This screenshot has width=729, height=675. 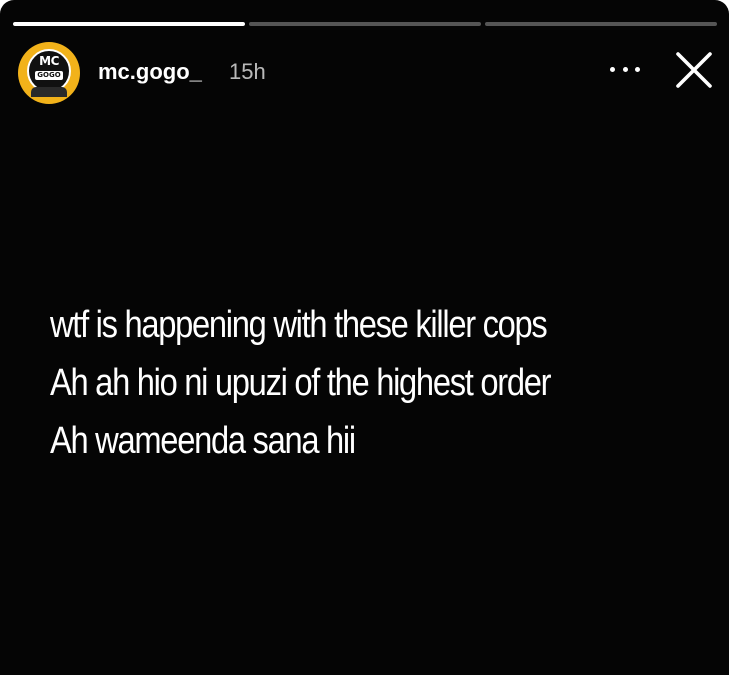 I want to click on close-icon, so click(x=694, y=70).